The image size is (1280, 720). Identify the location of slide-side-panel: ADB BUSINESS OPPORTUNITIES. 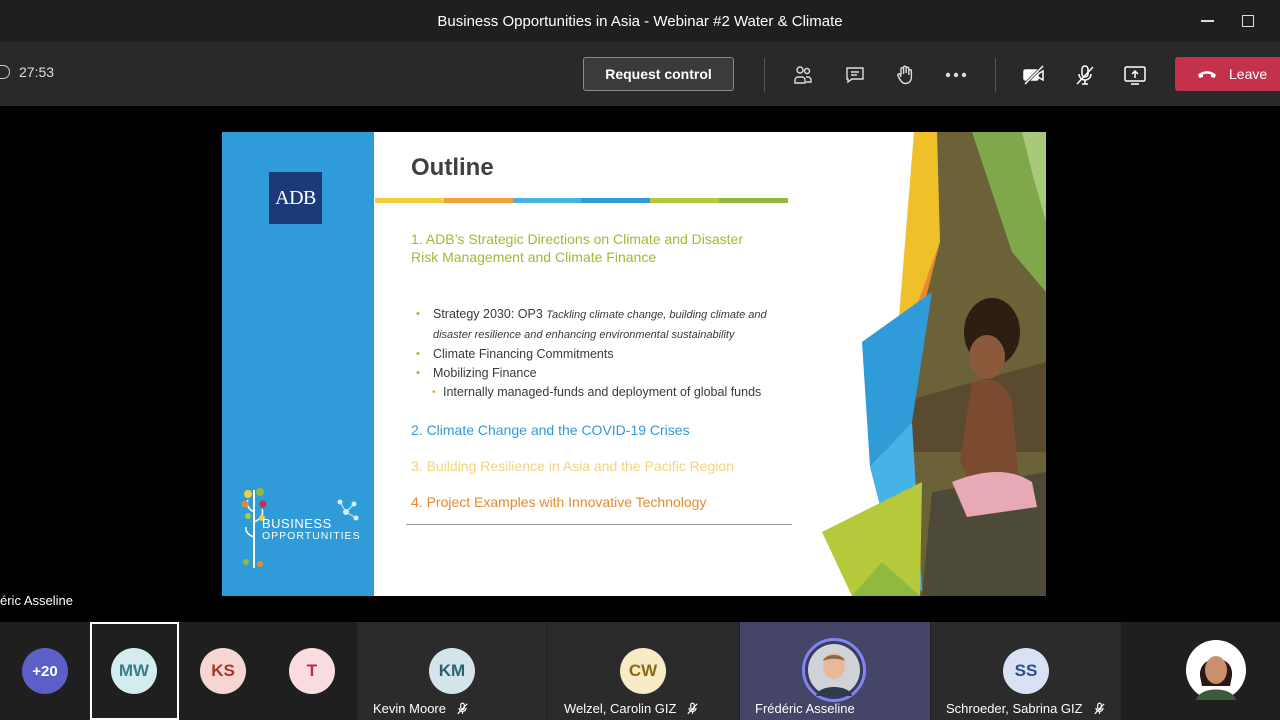
(298, 364).